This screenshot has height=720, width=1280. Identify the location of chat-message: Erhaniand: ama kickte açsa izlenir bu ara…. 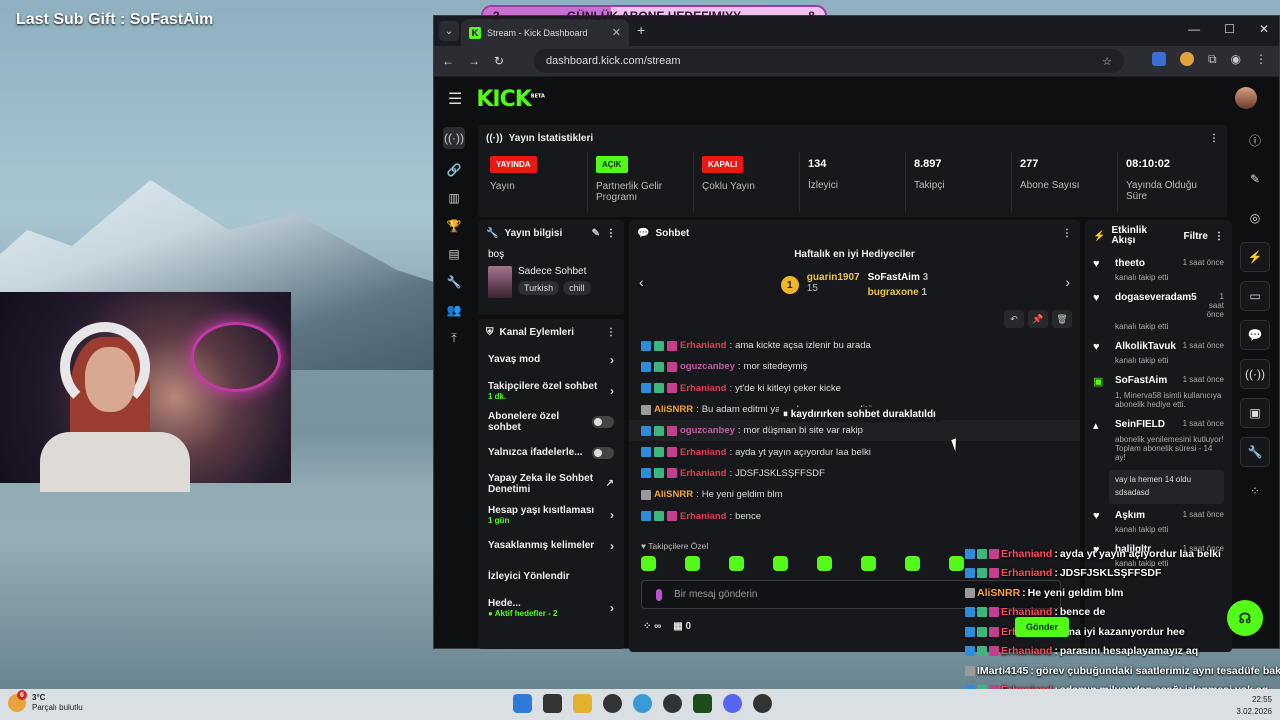
(854, 345).